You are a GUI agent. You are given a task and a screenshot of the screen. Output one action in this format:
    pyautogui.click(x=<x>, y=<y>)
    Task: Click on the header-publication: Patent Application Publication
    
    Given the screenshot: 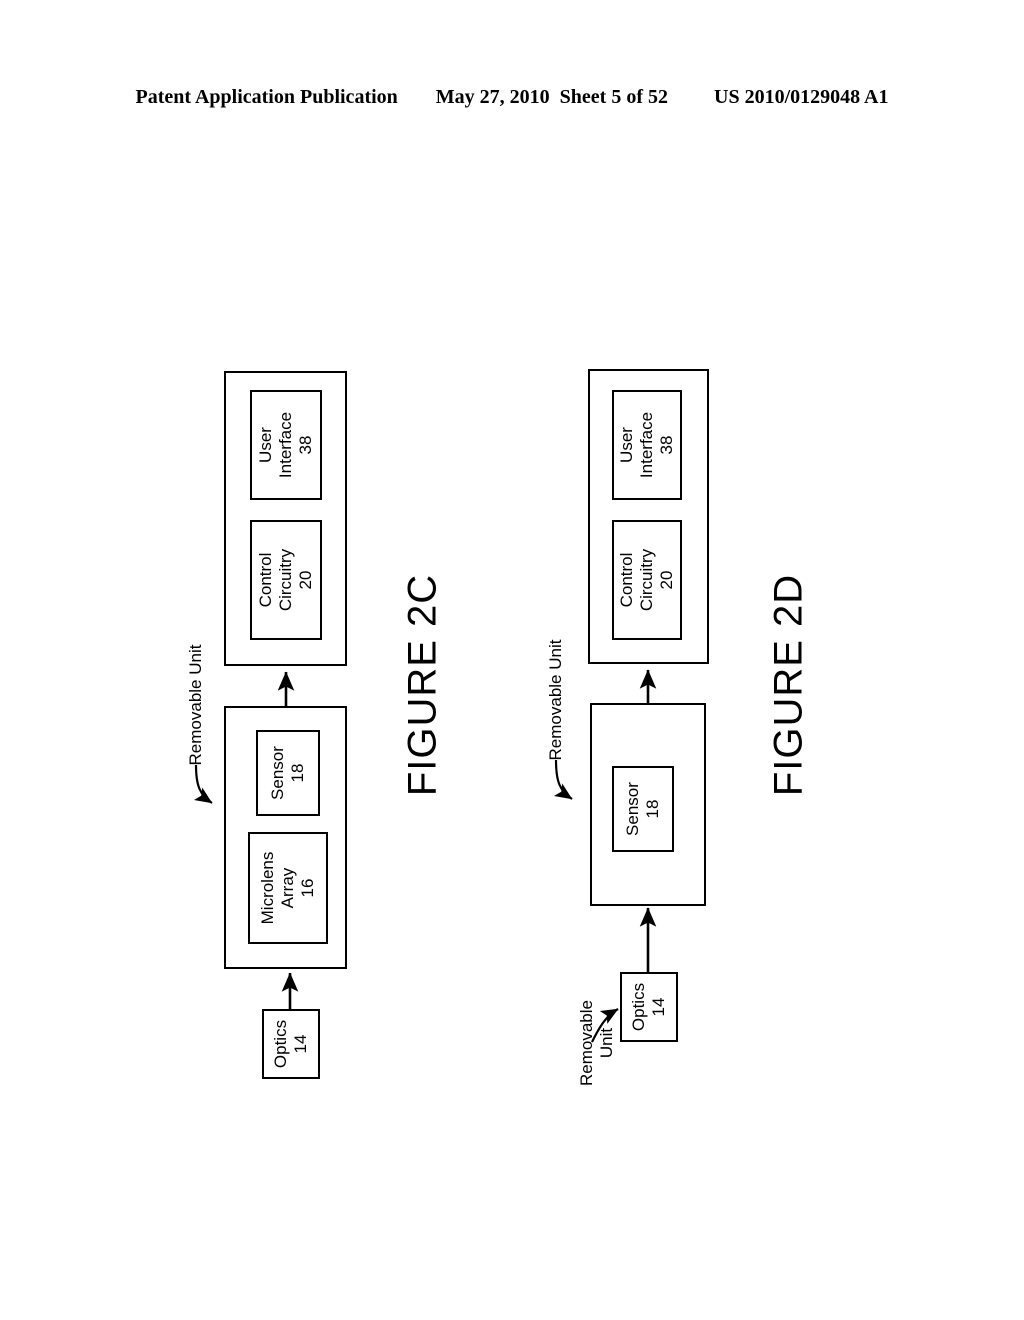 What is the action you would take?
    pyautogui.click(x=266, y=97)
    